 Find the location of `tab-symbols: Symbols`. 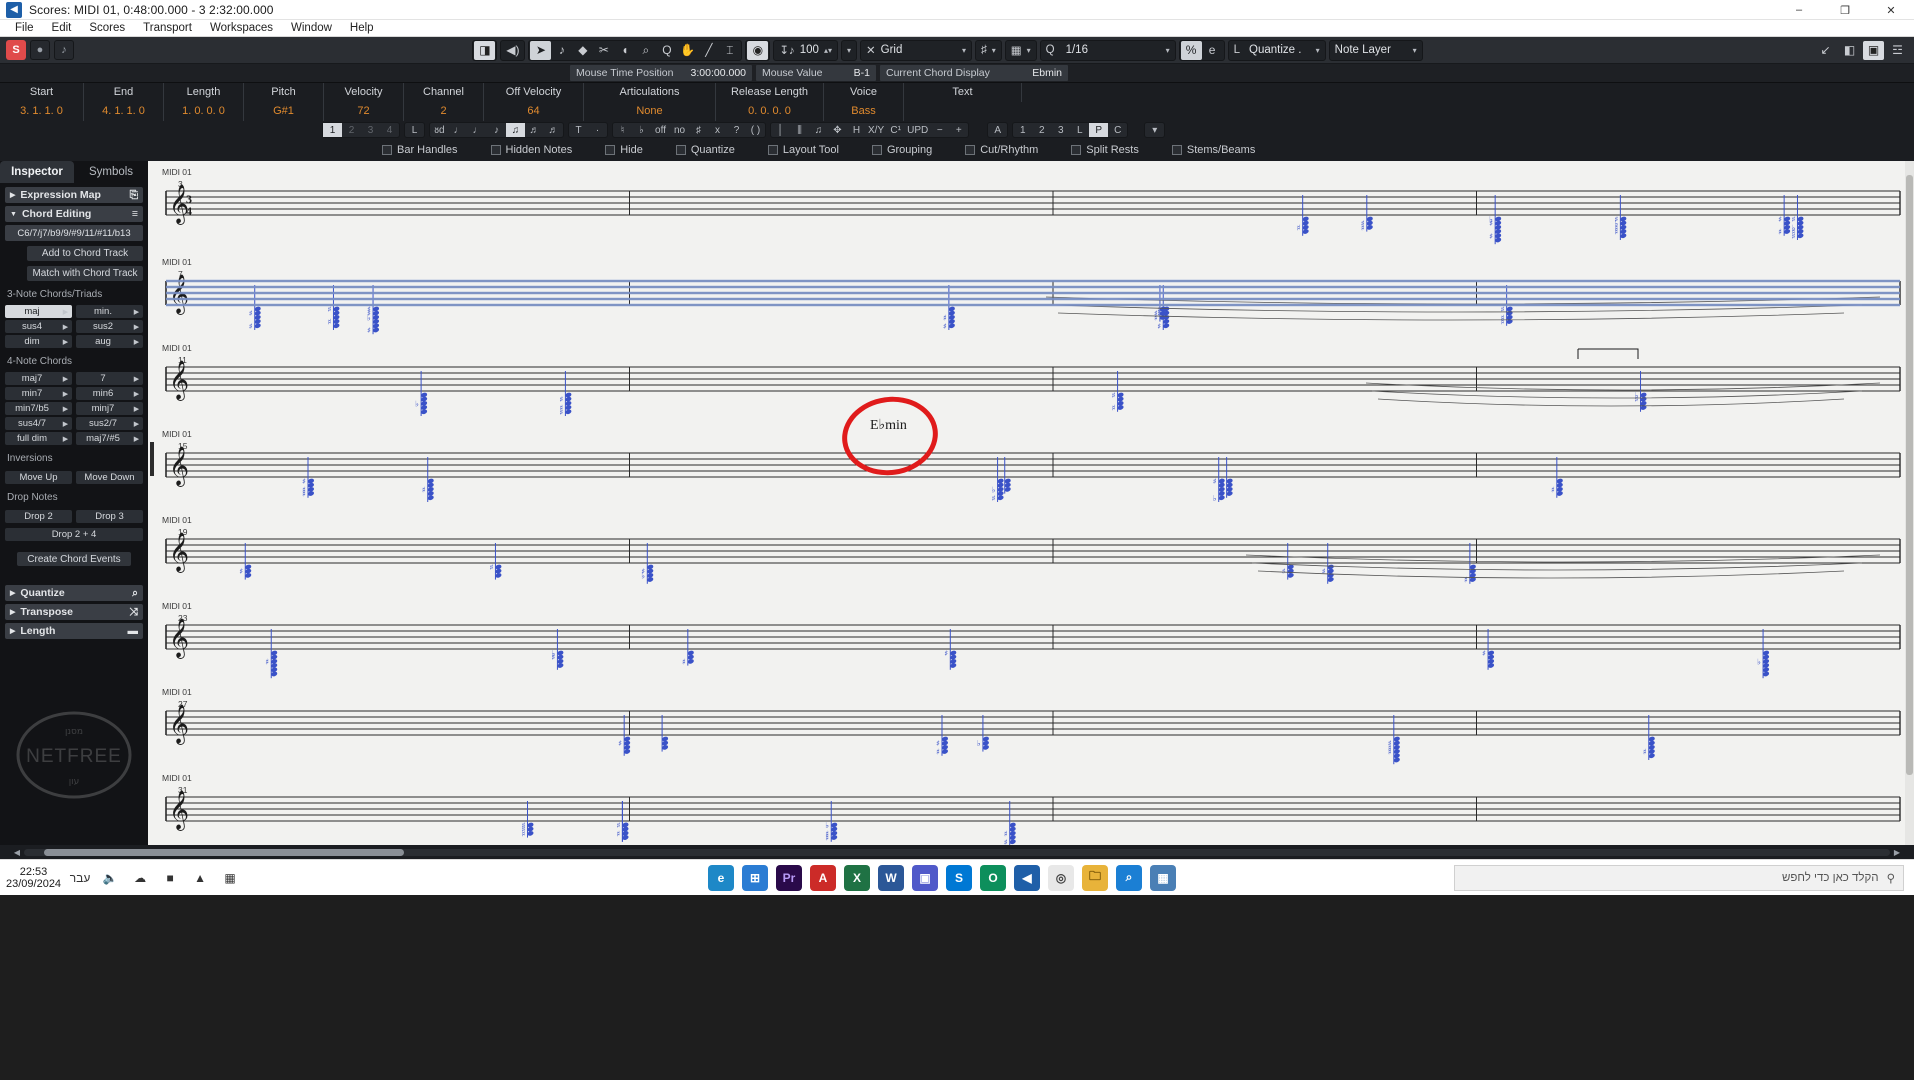

tab-symbols: Symbols is located at coordinates (111, 172).